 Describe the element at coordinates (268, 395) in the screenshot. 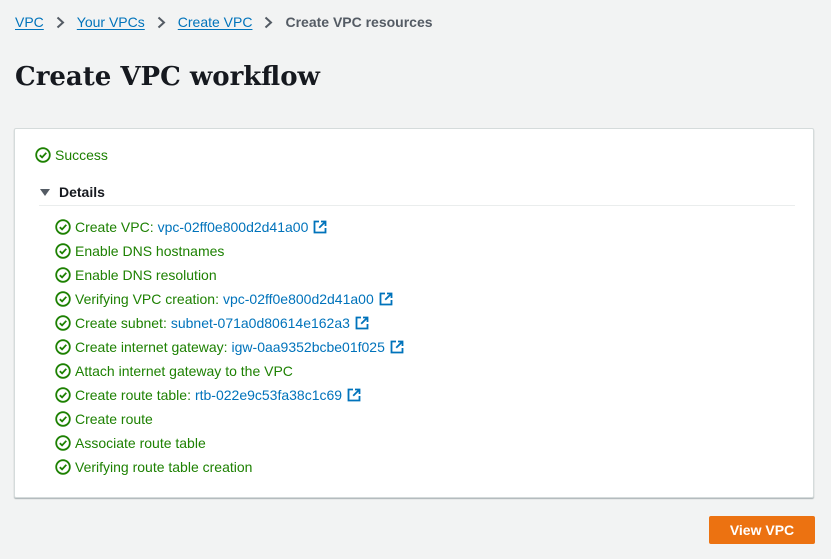

I see `resource-link: rtb-022e9c53fa38c1c69` at that location.